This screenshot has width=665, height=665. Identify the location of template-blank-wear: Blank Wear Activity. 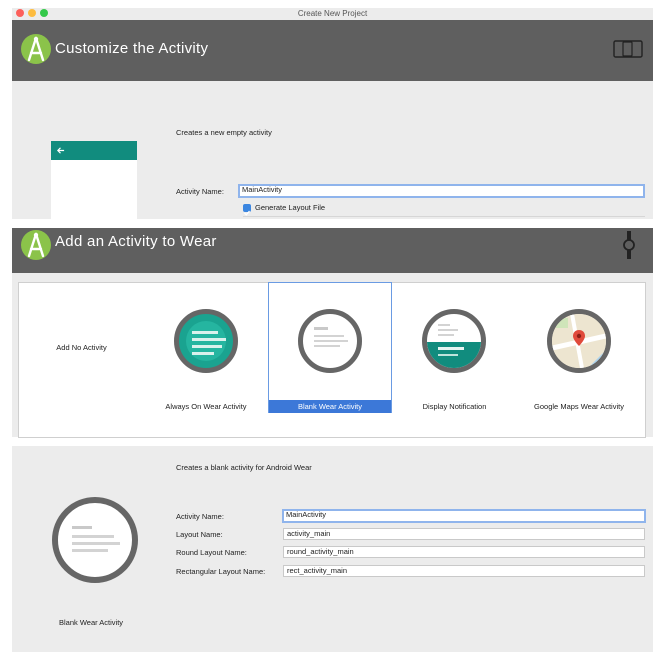
(330, 347).